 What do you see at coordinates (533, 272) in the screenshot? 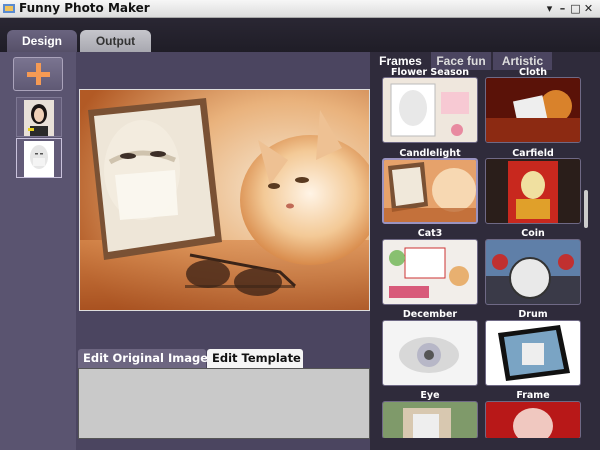
I see `frame-coin` at bounding box center [533, 272].